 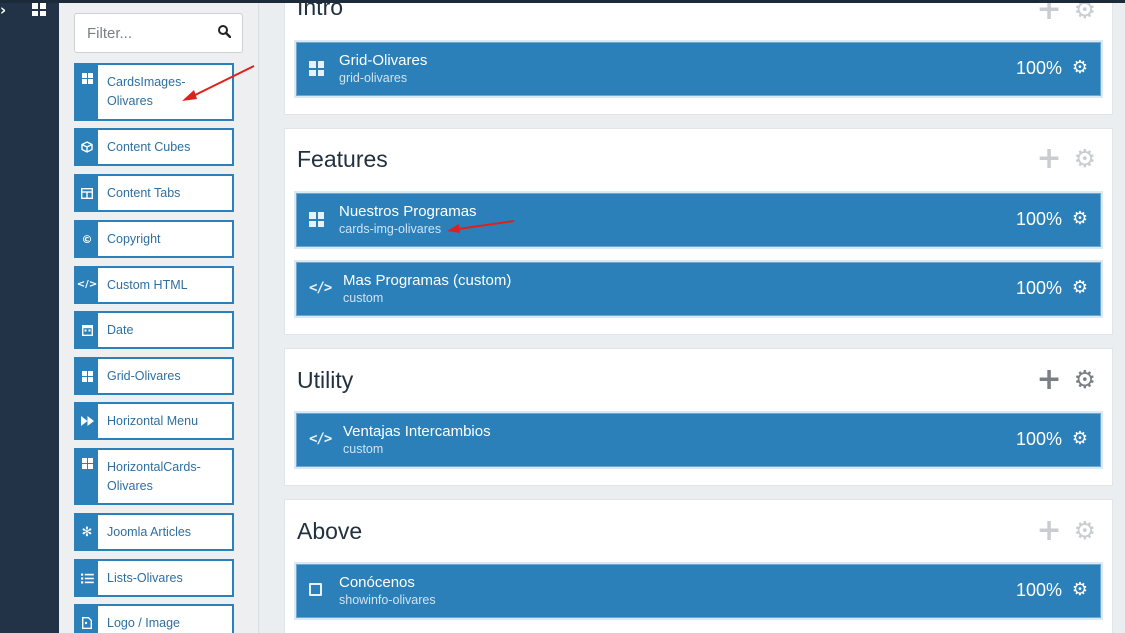 I want to click on chevron-right-icon: ›, so click(x=3, y=10).